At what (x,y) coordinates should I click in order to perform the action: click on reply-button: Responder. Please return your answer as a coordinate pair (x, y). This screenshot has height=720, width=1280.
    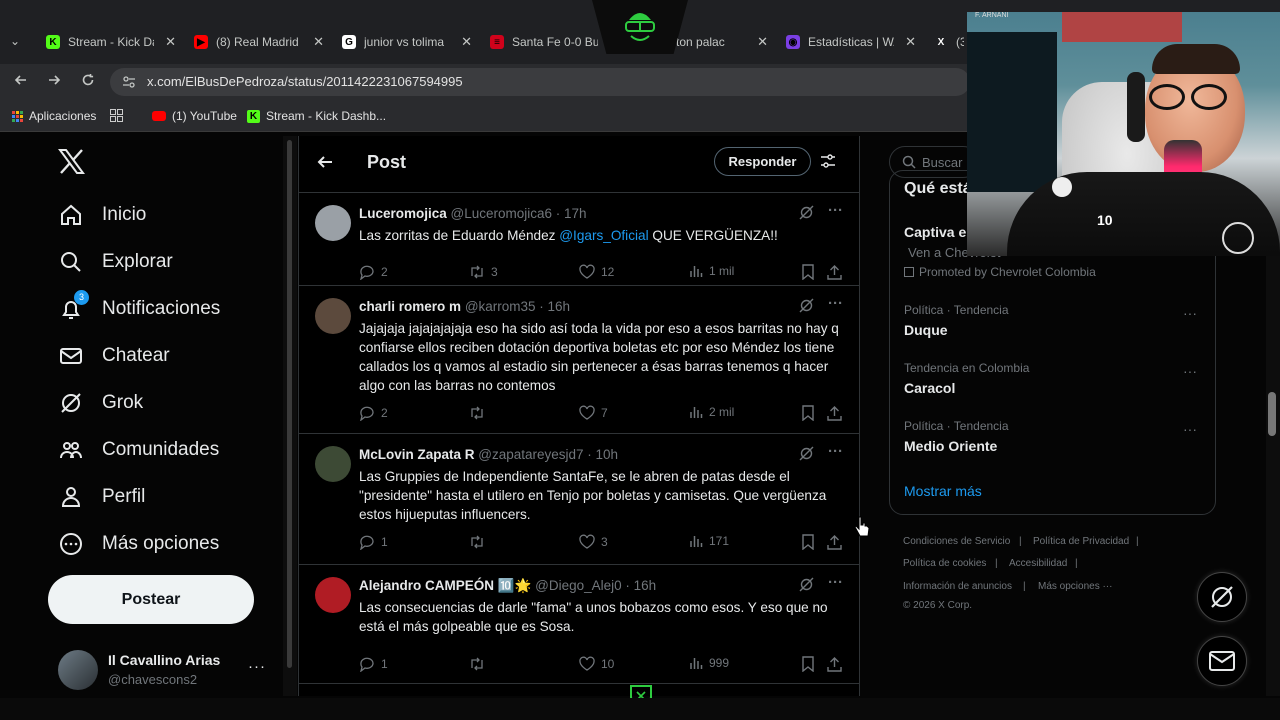
    Looking at the image, I should click on (762, 161).